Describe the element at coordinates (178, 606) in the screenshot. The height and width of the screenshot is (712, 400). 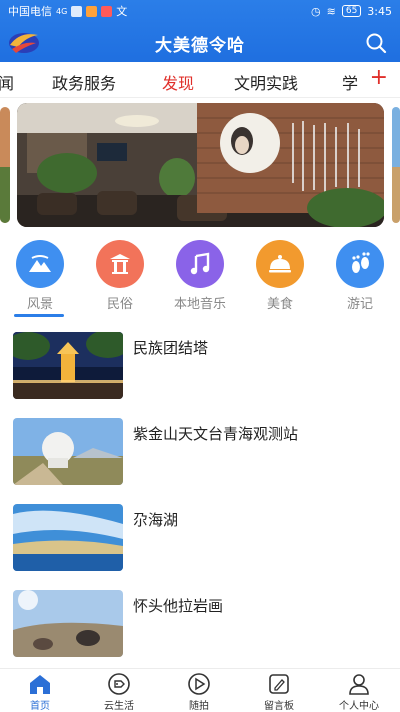
I see `article-title: 怀头他拉岩画` at that location.